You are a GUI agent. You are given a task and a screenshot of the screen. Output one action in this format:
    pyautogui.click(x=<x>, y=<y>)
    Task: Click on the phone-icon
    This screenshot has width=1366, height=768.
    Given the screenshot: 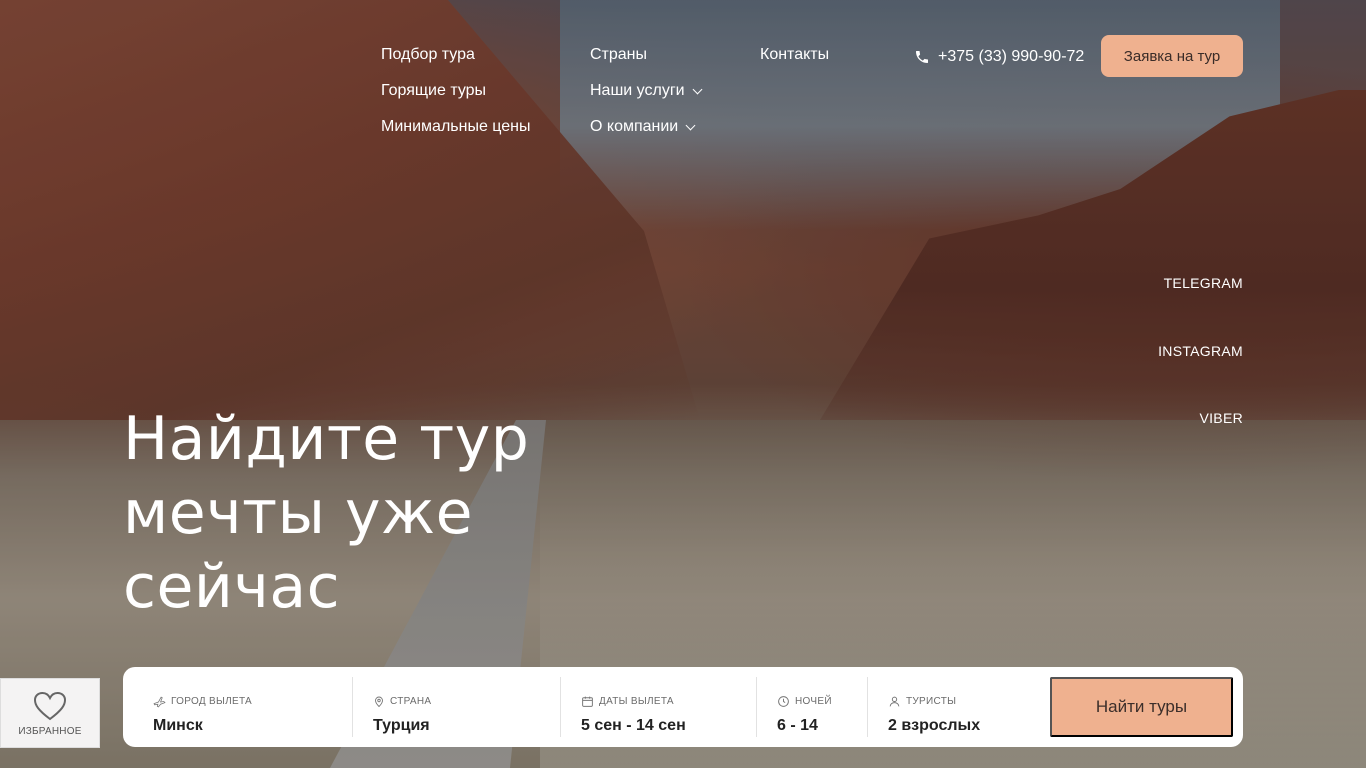 What is the action you would take?
    pyautogui.click(x=922, y=57)
    